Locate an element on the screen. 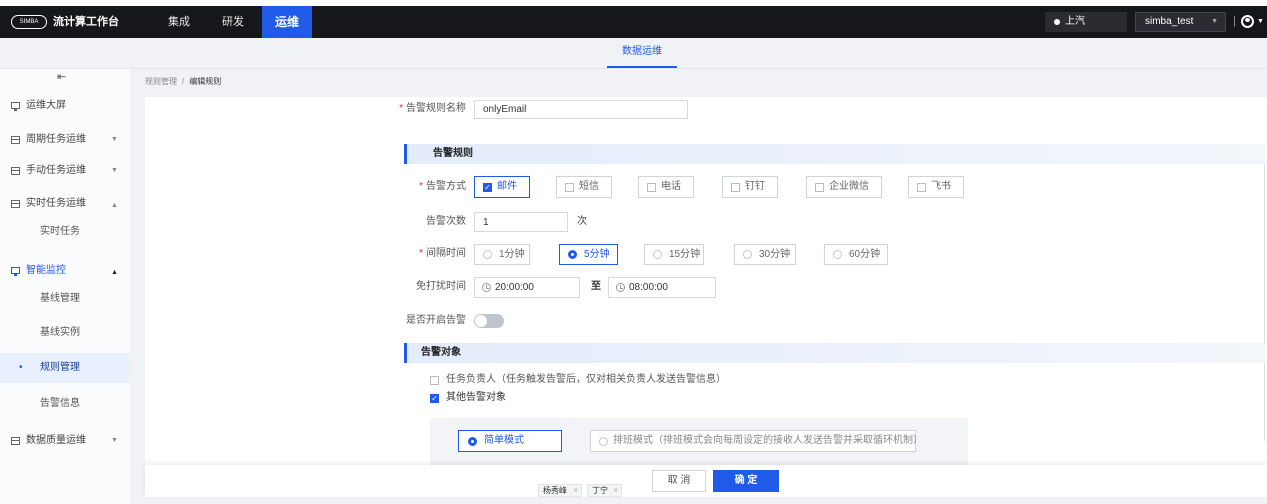 The image size is (1267, 504). chevron-up-icon: ▼ is located at coordinates (114, 204).